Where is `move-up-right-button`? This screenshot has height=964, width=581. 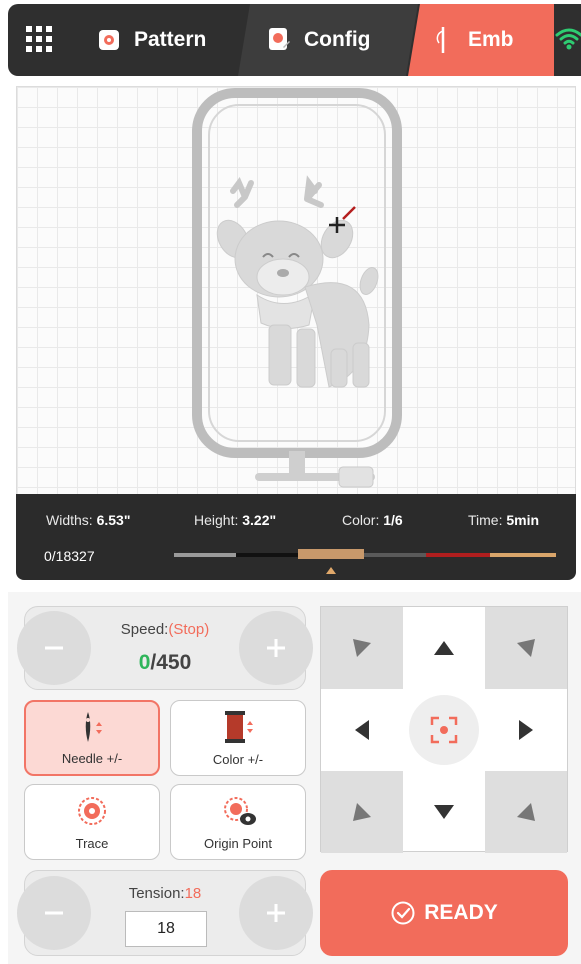 move-up-right-button is located at coordinates (526, 648).